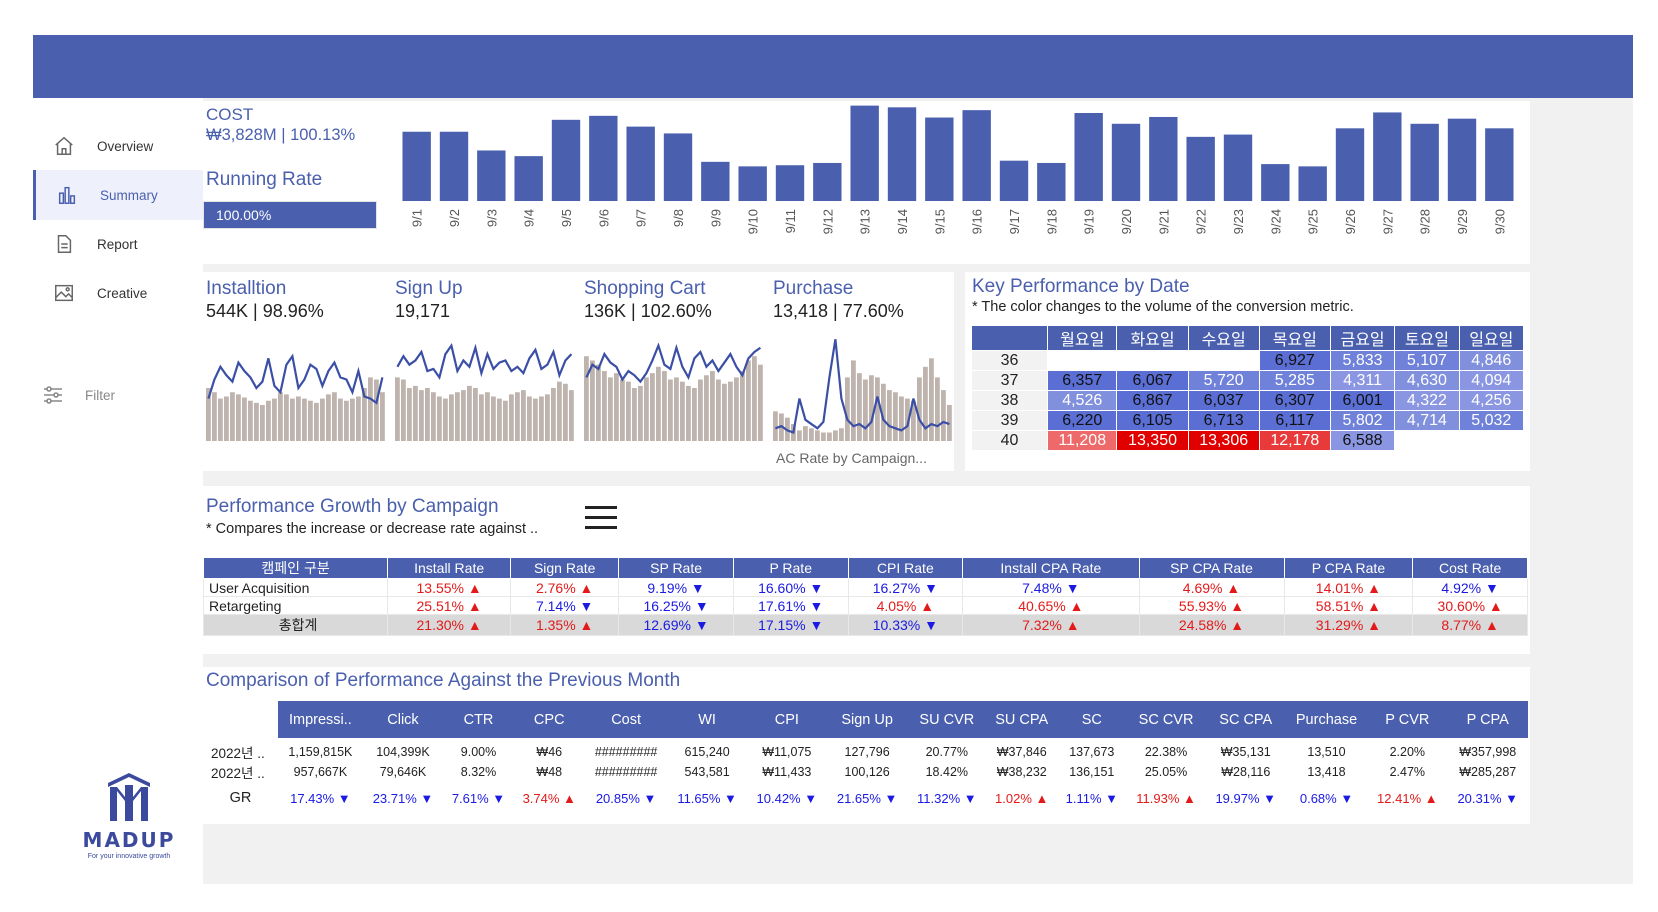  What do you see at coordinates (118, 293) in the screenshot?
I see `nav-item-creative: Creative` at bounding box center [118, 293].